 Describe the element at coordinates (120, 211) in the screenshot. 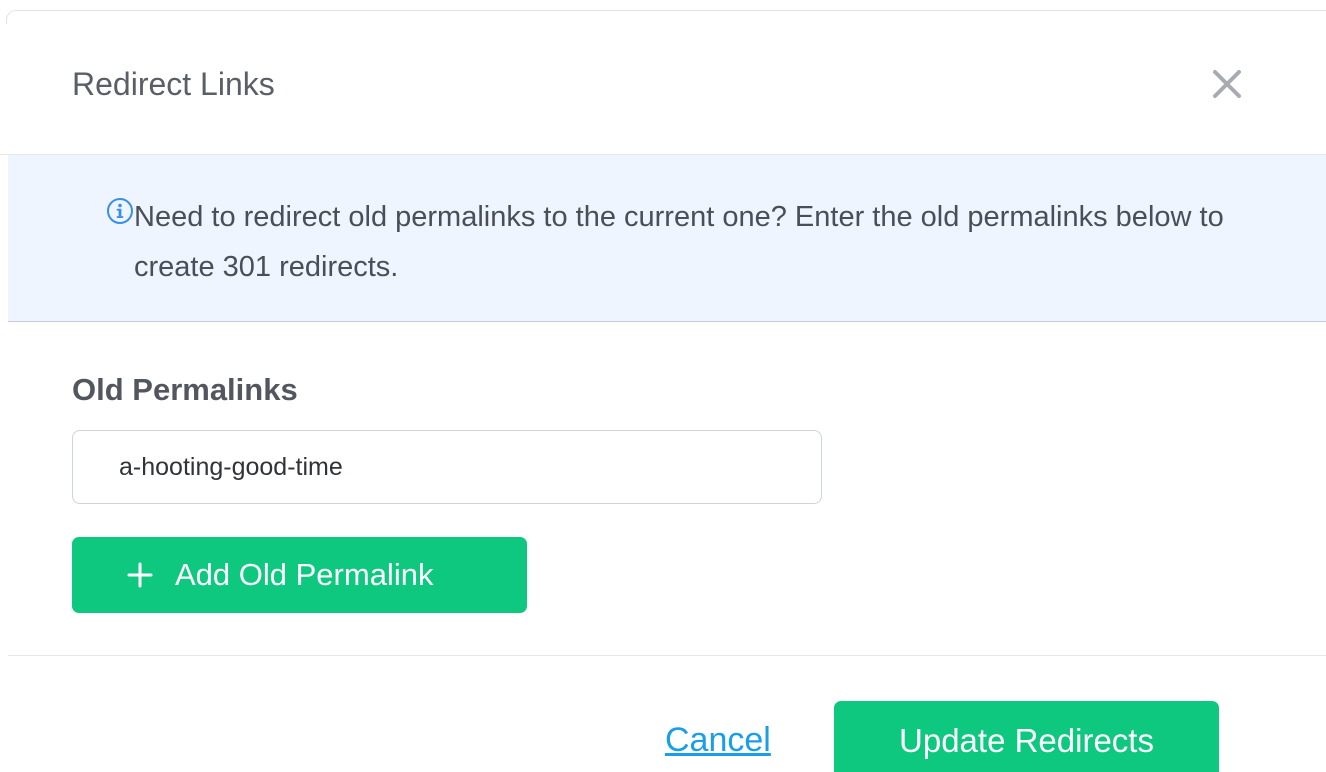

I see `info-icon` at that location.